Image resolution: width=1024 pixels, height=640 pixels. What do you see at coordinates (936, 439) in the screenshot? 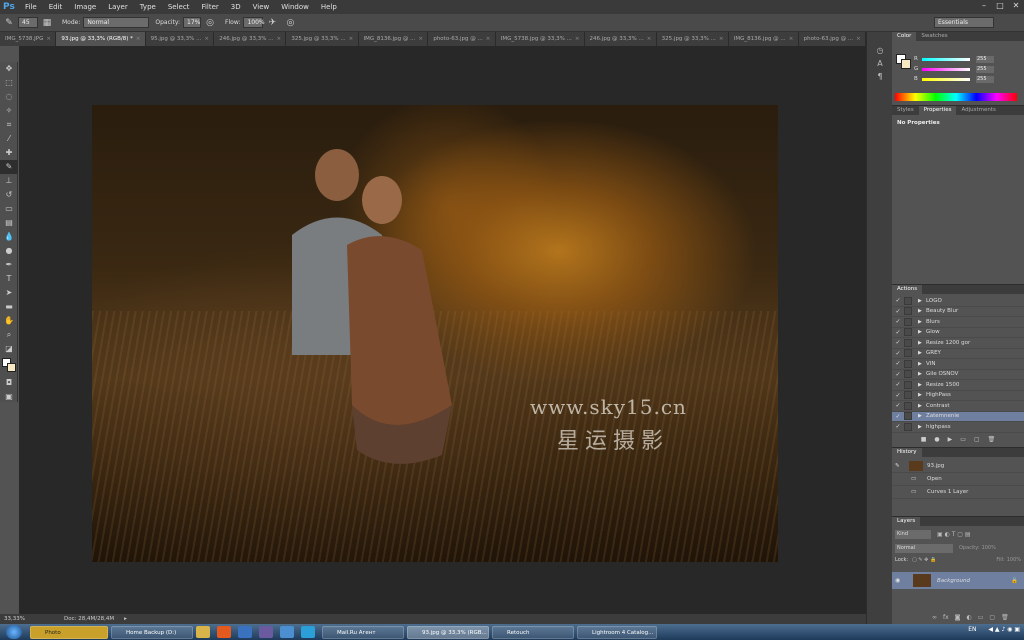
I see `record-action-icon: ●` at bounding box center [936, 439].